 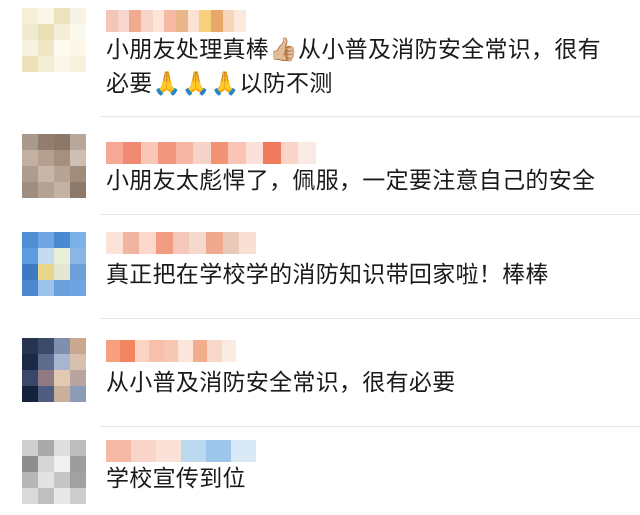 What do you see at coordinates (176, 479) in the screenshot?
I see `comment-line: 学校宣传到位` at bounding box center [176, 479].